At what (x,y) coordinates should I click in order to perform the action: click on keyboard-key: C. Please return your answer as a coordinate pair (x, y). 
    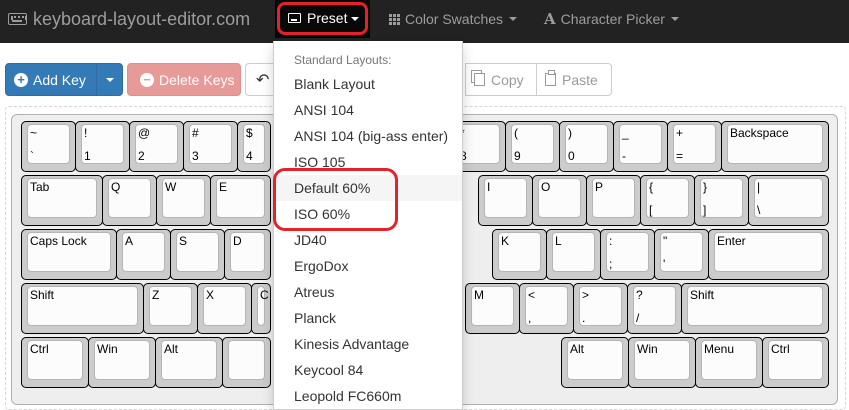
    Looking at the image, I should click on (261, 308).